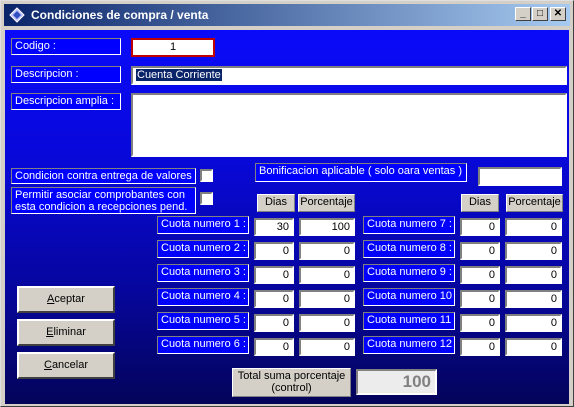 The height and width of the screenshot is (407, 574). I want to click on cuota-label: Cuota numero 2 :, so click(203, 249).